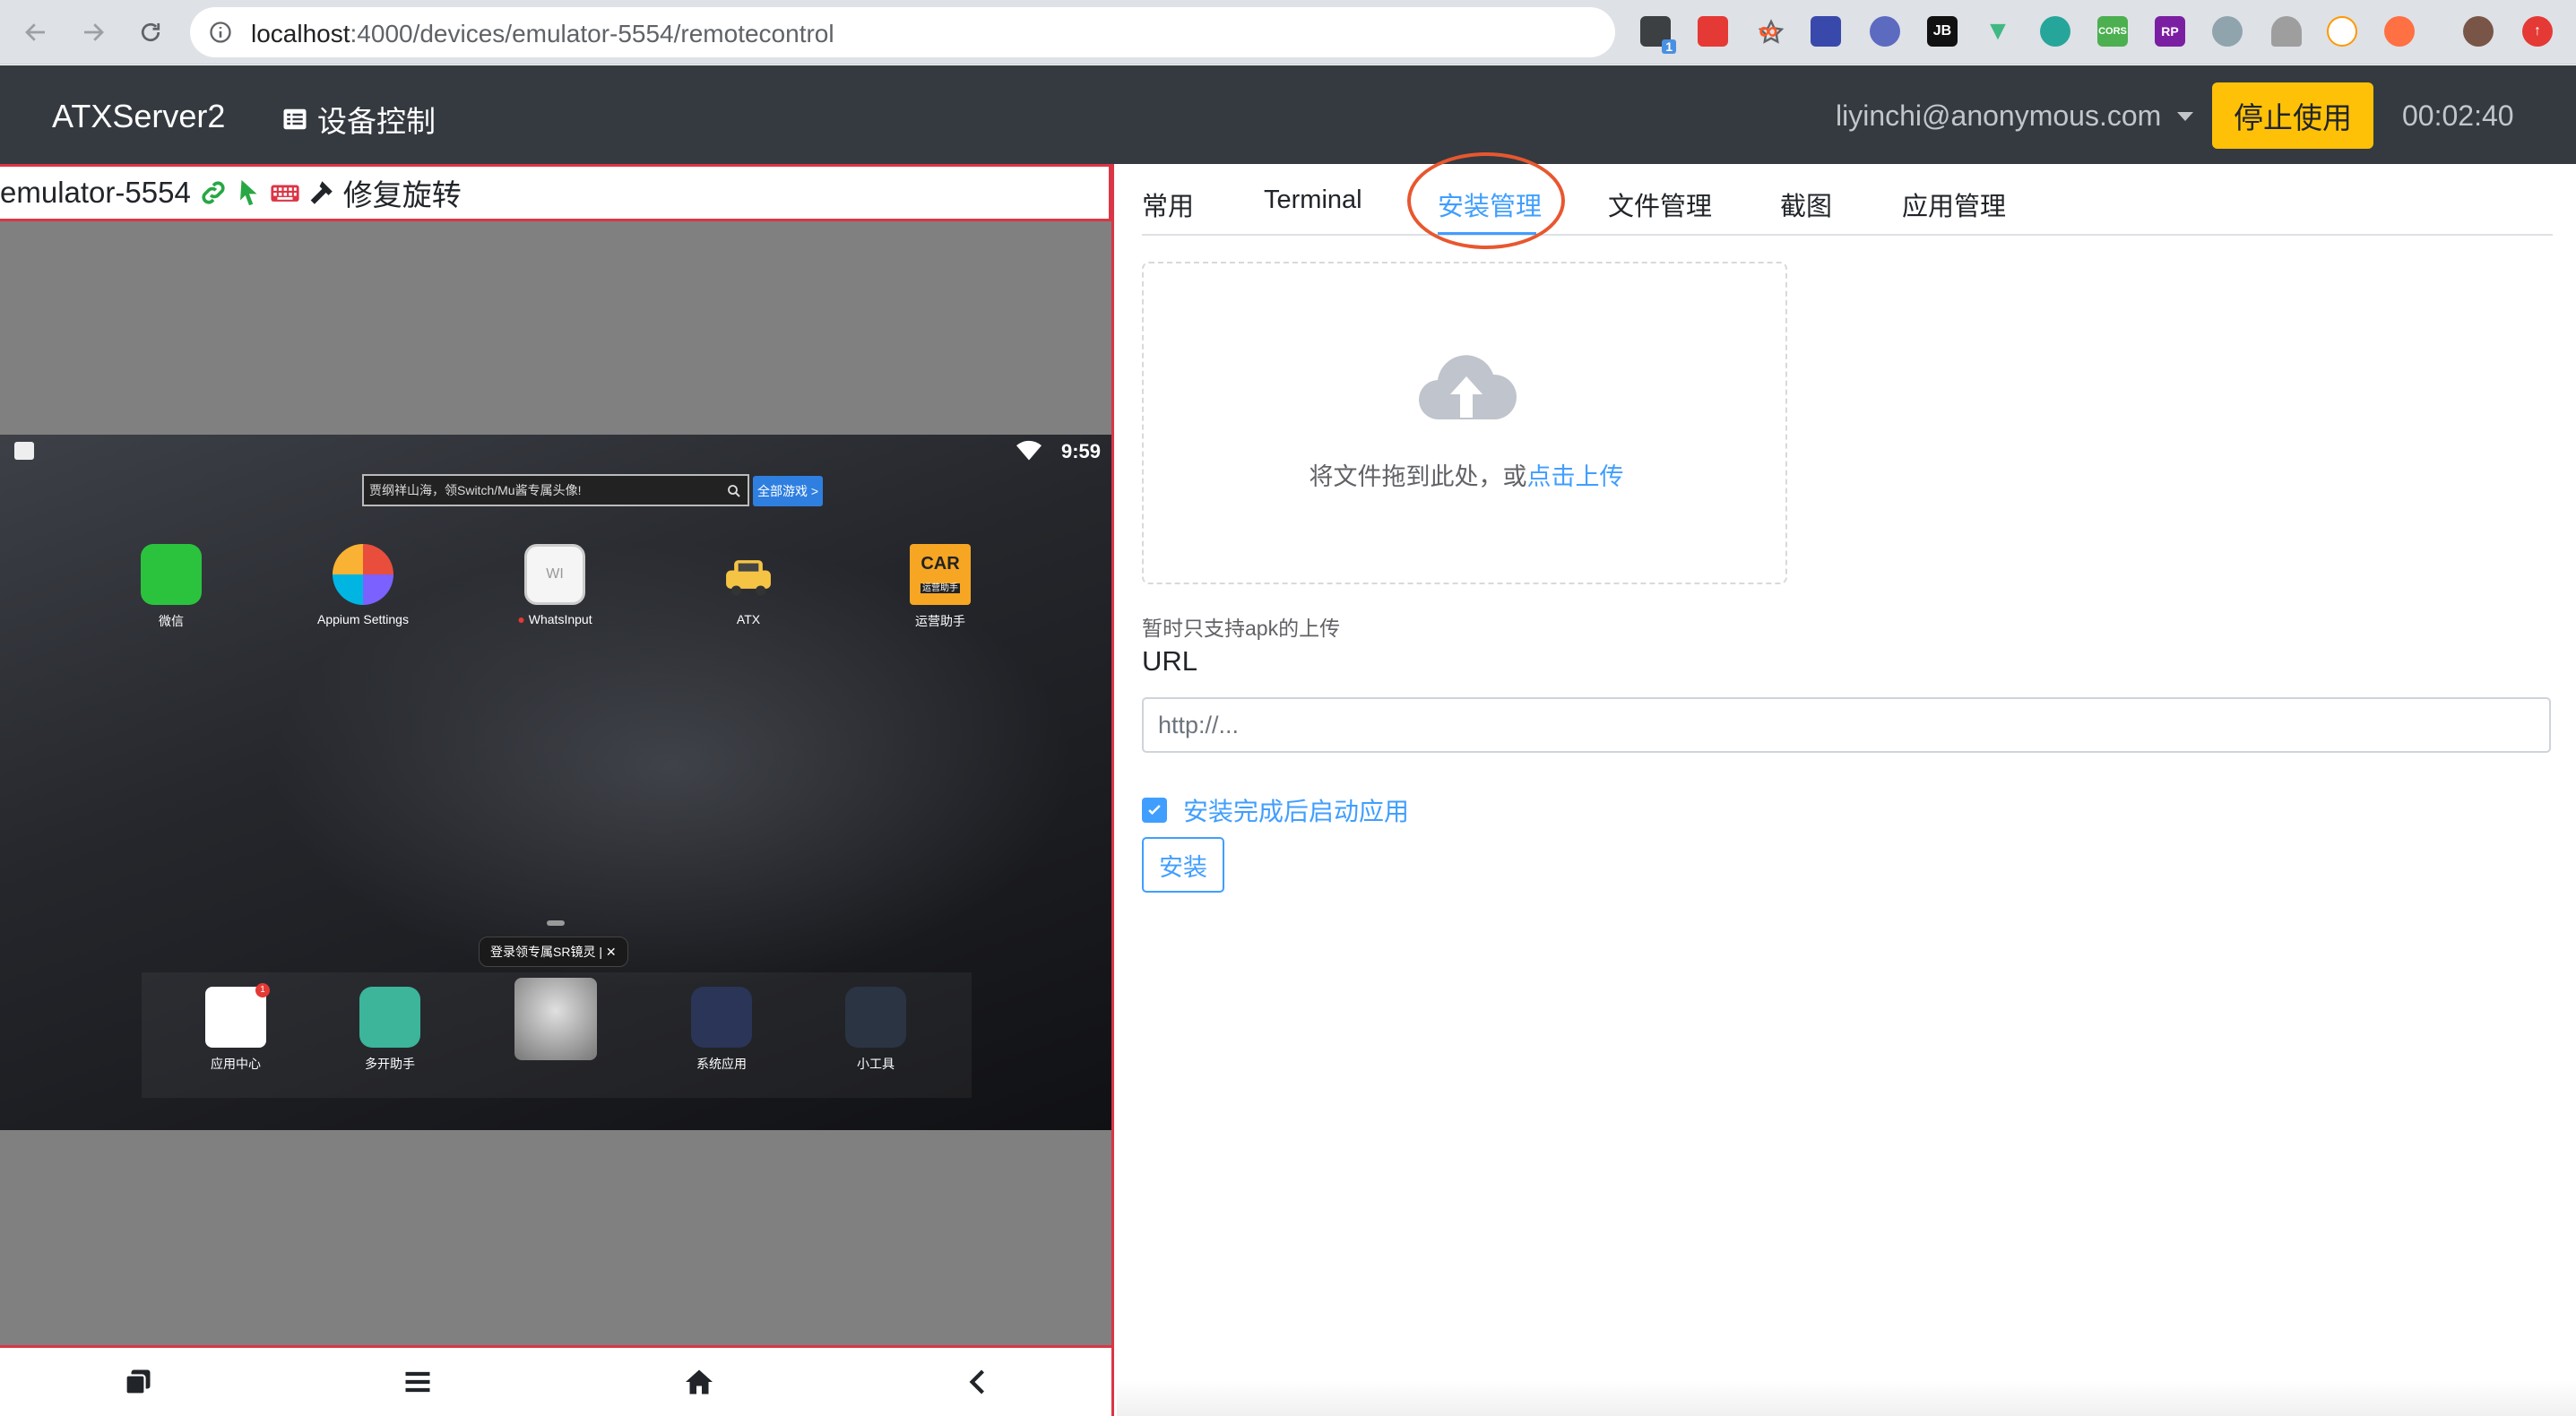 Image resolution: width=2576 pixels, height=1416 pixels. I want to click on back-nav-button, so click(978, 1382).